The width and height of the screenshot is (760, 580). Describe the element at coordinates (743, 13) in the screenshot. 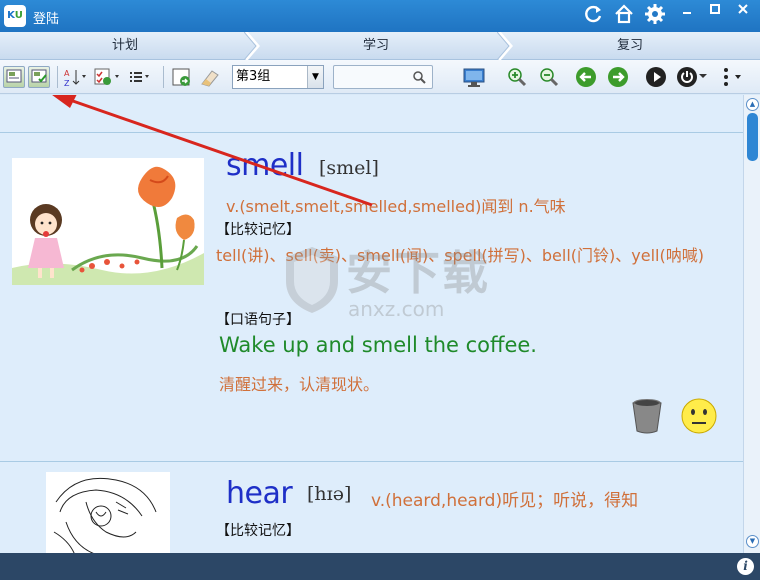

I see `close-icon` at that location.